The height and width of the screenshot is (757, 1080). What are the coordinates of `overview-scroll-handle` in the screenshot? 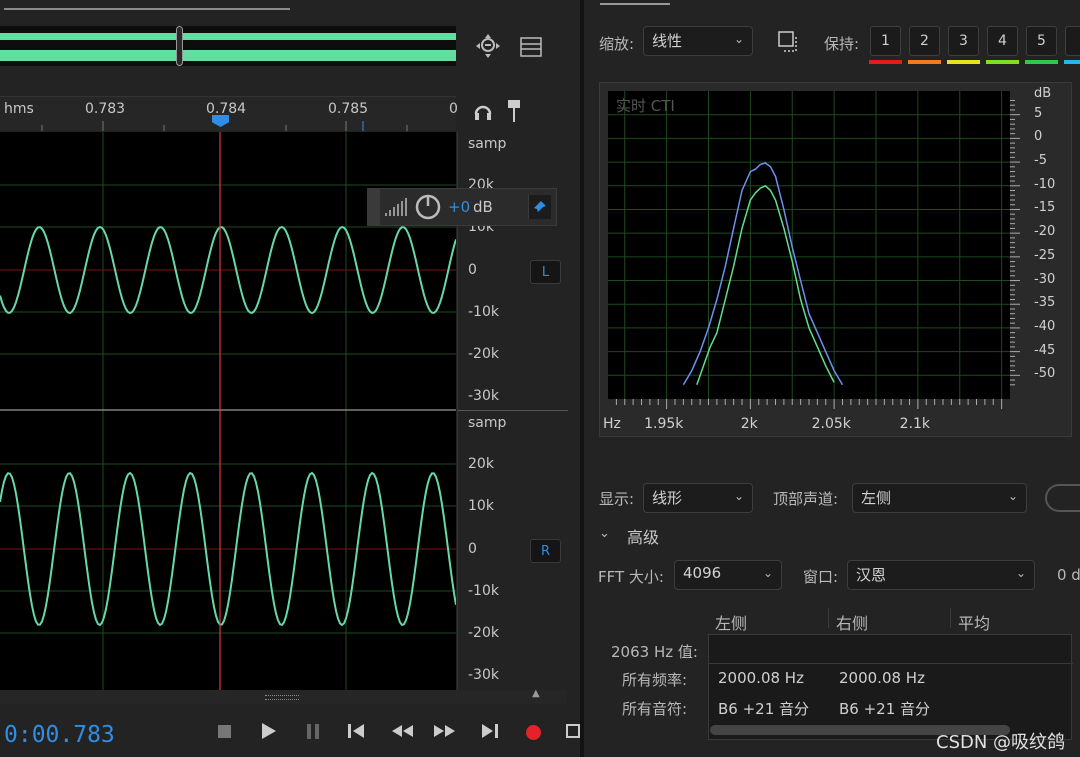 It's located at (179, 46).